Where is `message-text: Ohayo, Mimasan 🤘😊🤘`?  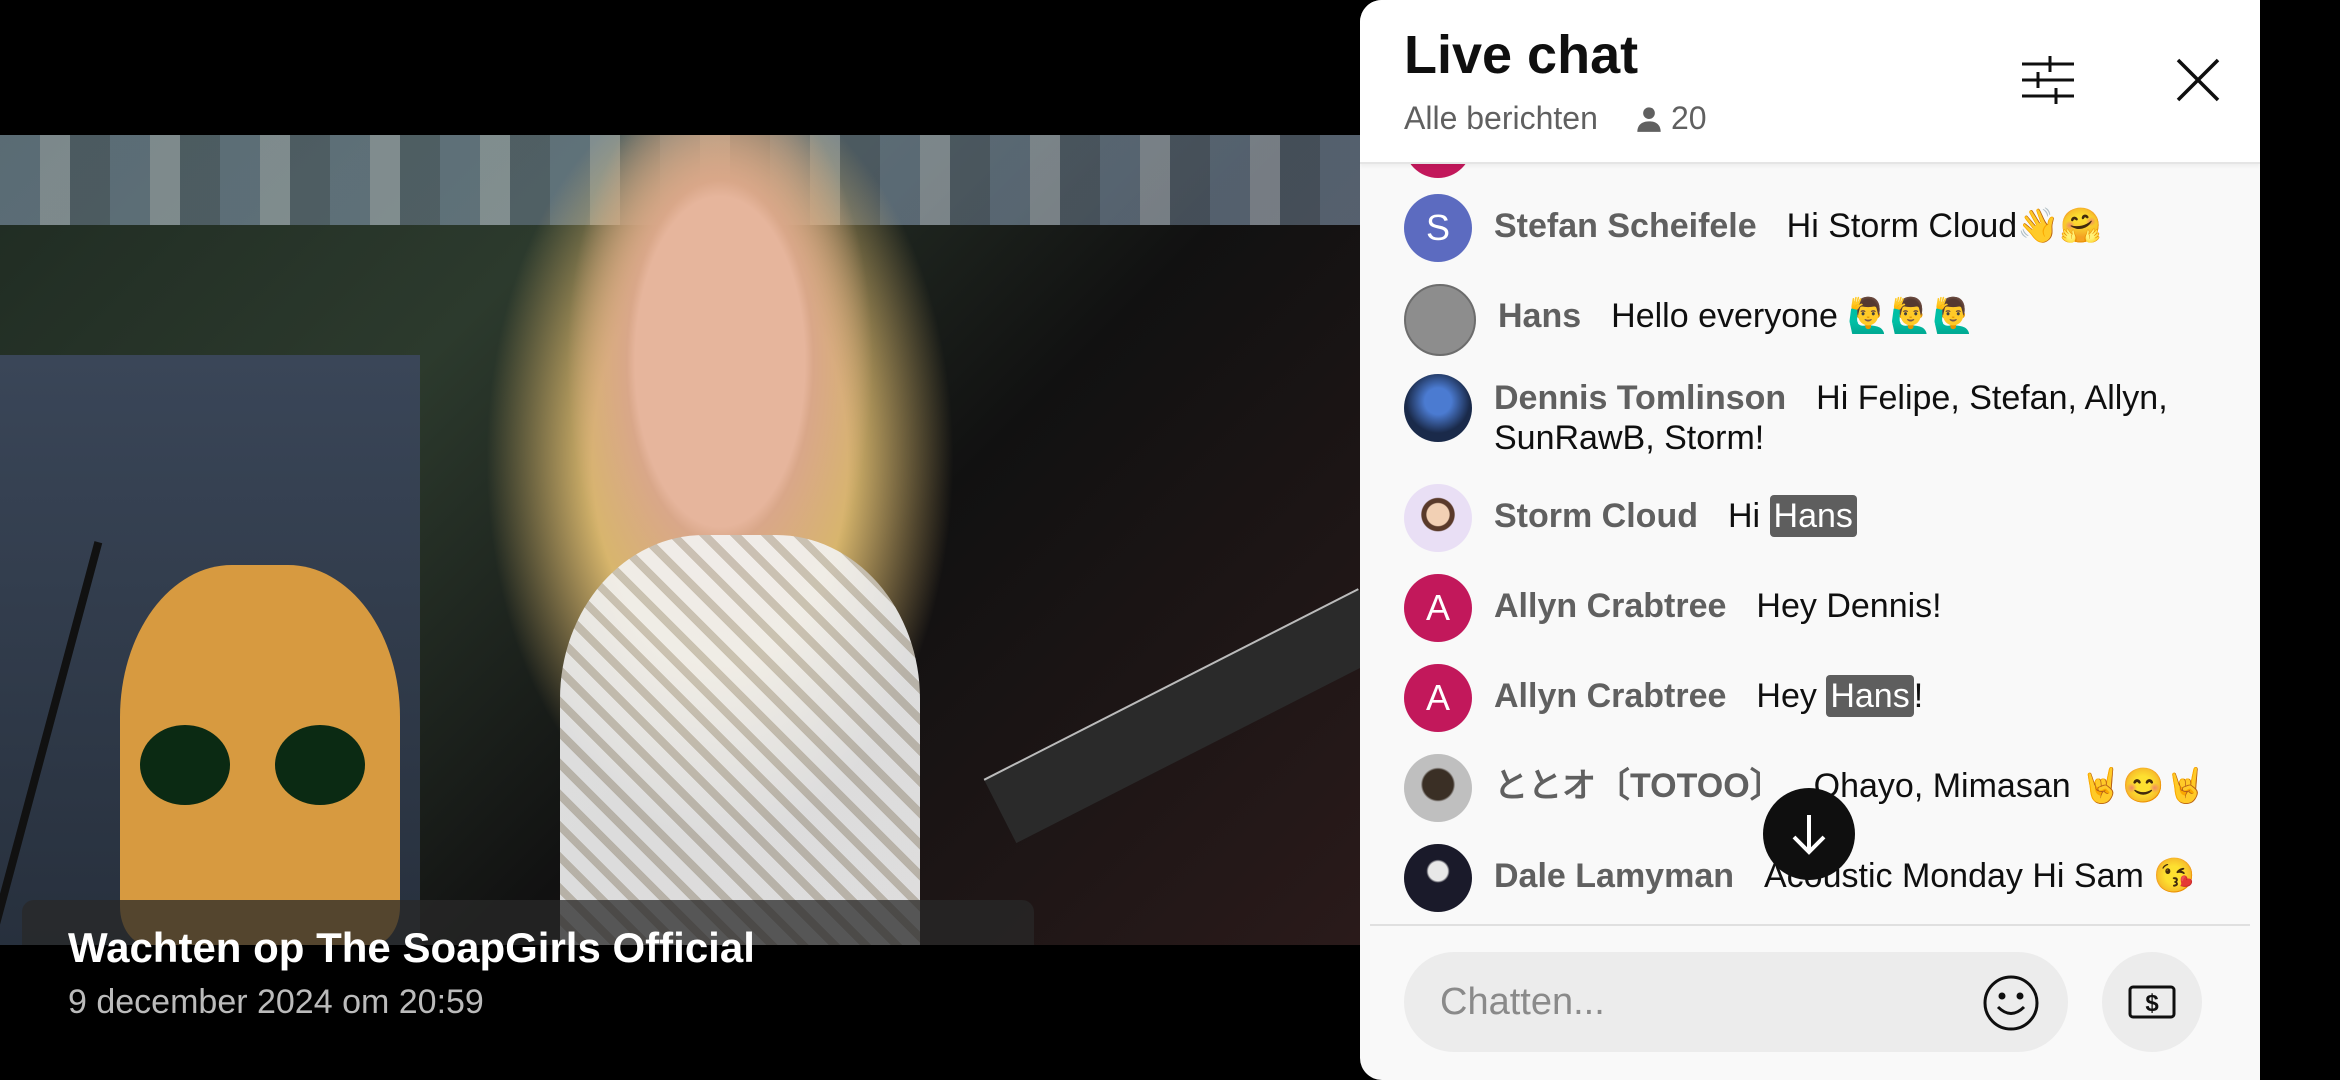
message-text: Ohayo, Mimasan 🤘😊🤘 is located at coordinates (2010, 786).